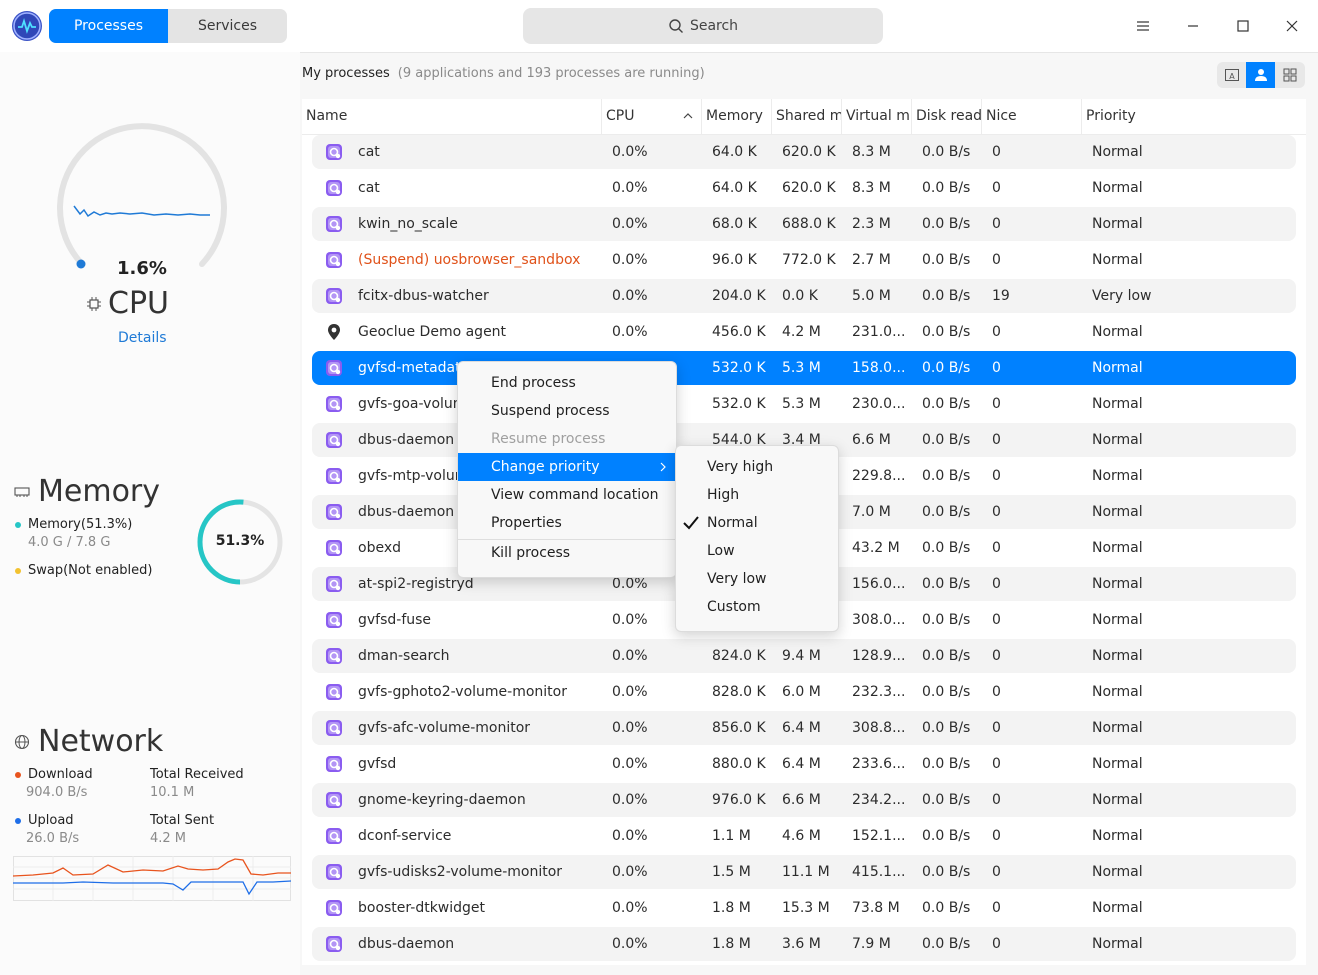 The width and height of the screenshot is (1318, 975). What do you see at coordinates (548, 439) in the screenshot?
I see `menu-item-resume-process: Resume process` at bounding box center [548, 439].